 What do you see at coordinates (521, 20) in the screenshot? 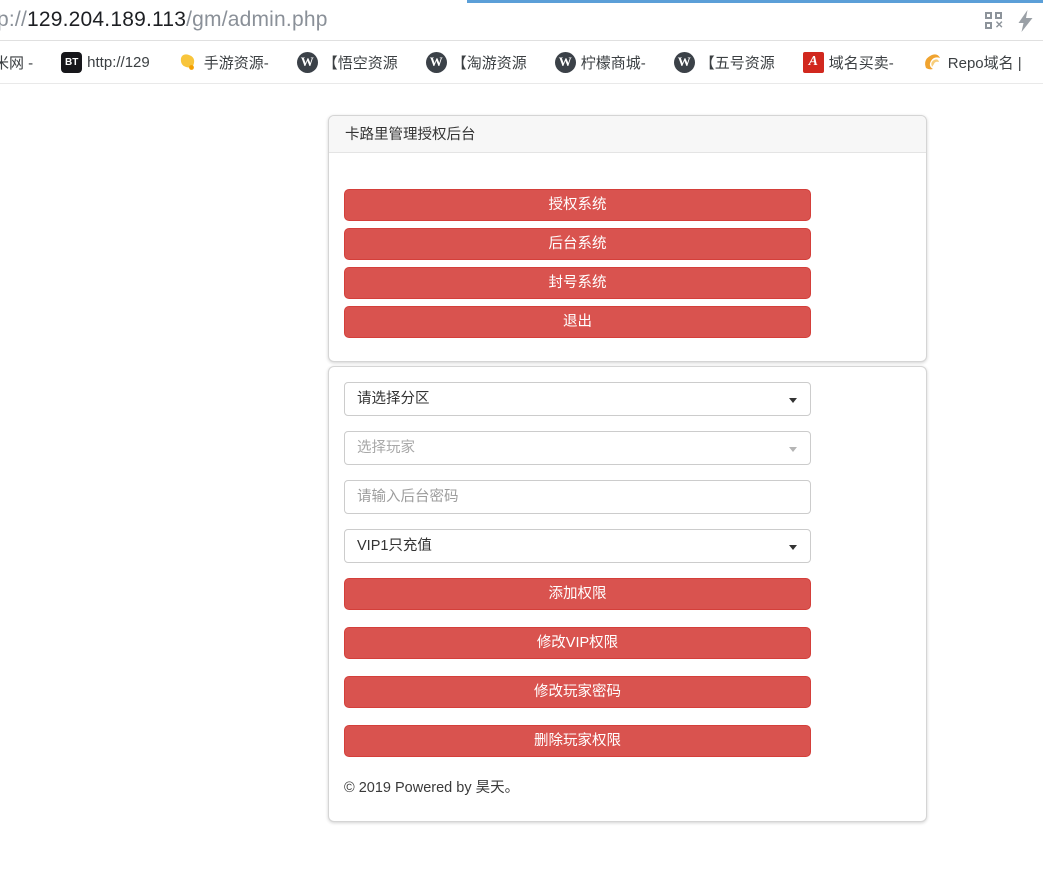
I see `browser-toolbar: p://129.204.189.113/gm/admin.php ✕` at bounding box center [521, 20].